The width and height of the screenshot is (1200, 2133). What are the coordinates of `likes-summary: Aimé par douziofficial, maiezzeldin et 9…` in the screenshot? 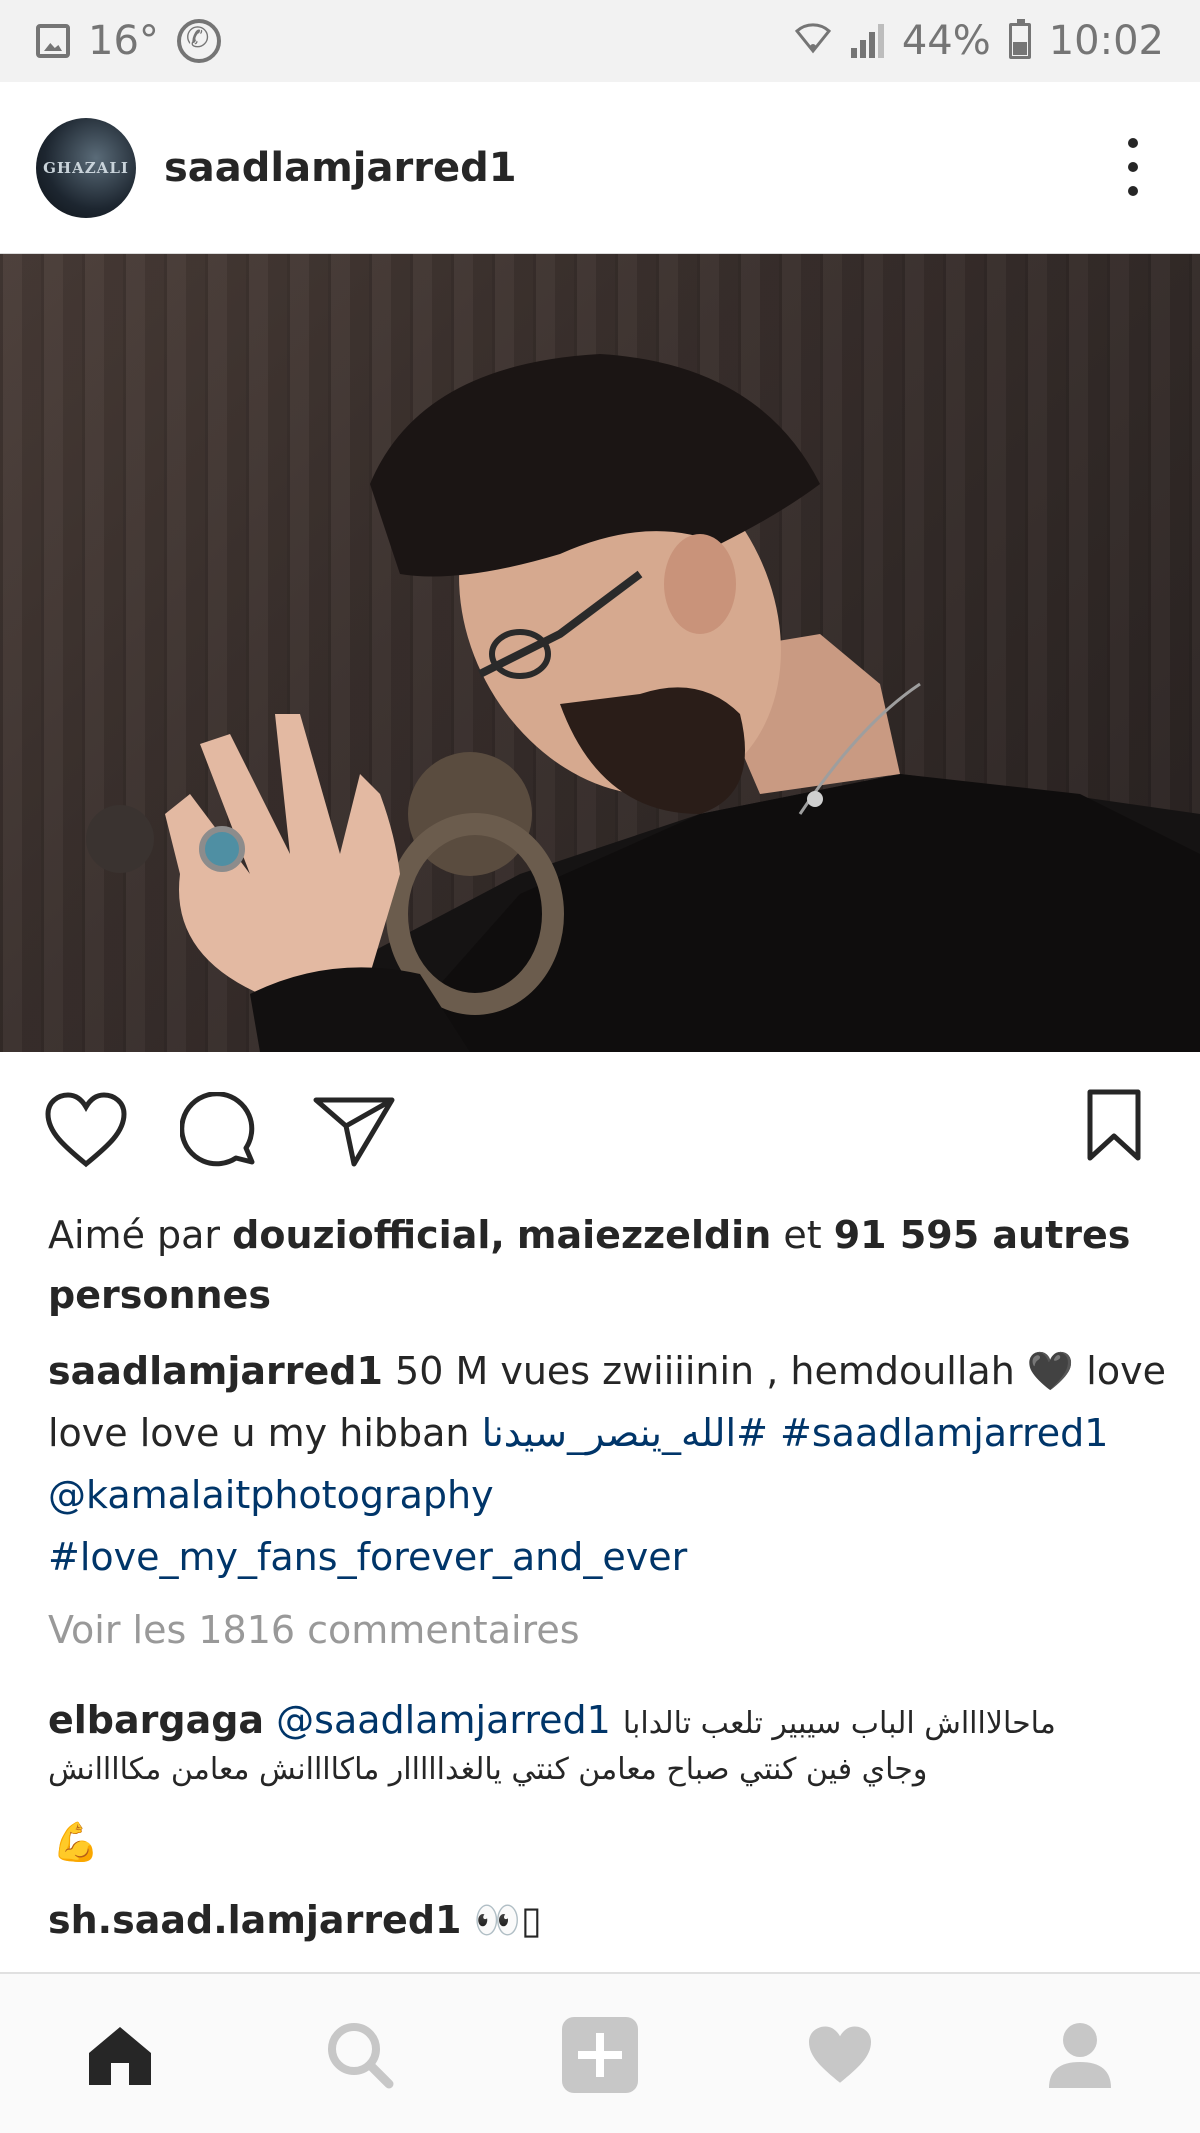 It's located at (603, 1265).